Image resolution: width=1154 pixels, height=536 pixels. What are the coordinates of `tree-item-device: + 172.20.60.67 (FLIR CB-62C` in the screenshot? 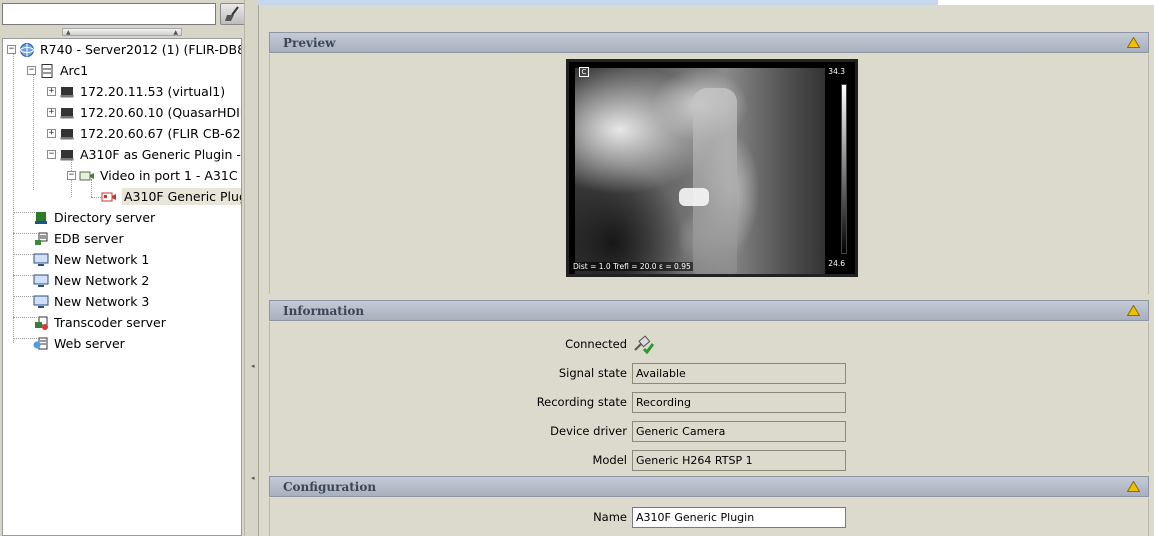 It's located at (144, 133).